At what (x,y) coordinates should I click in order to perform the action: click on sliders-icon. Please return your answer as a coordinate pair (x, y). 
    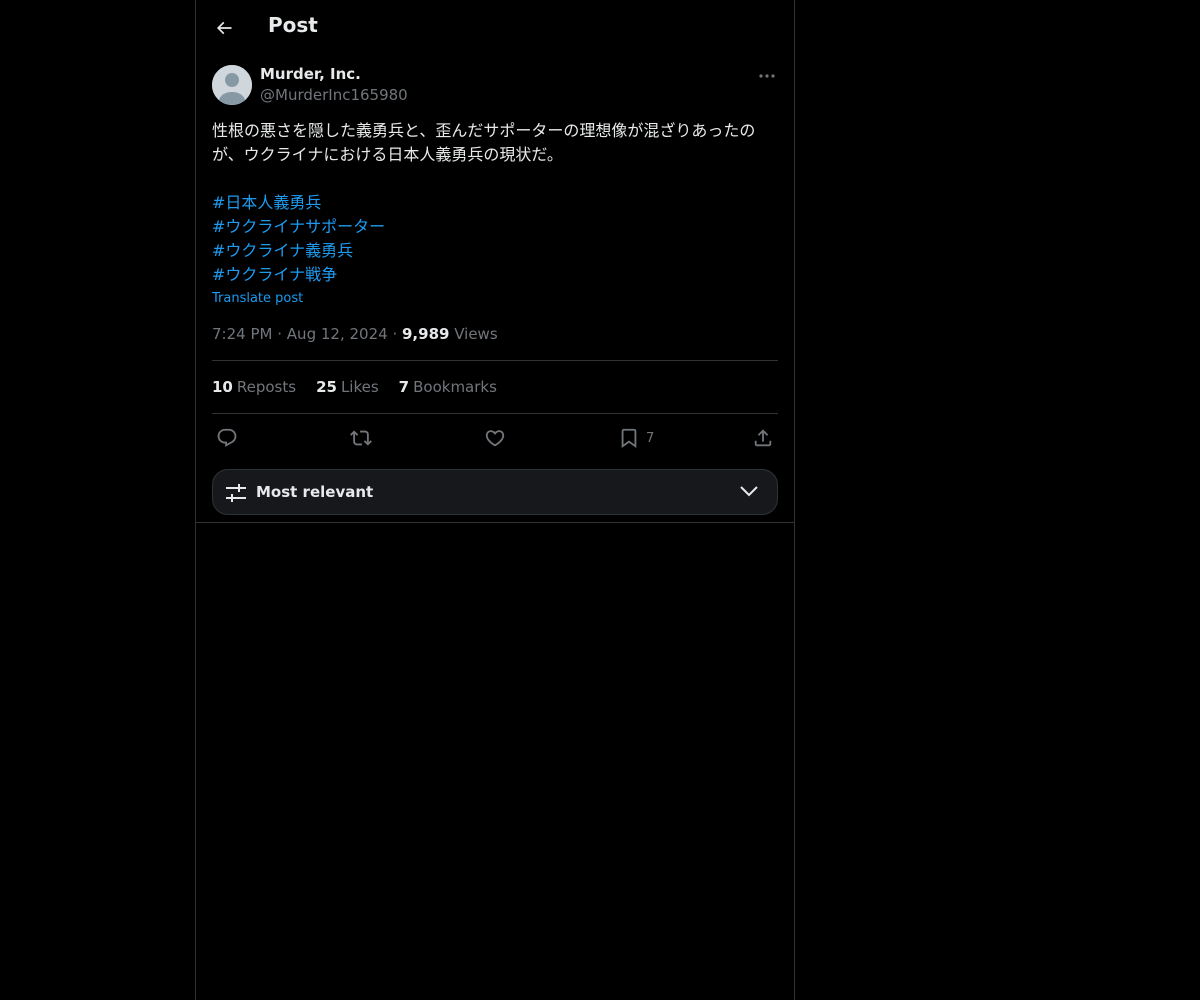
    Looking at the image, I should click on (236, 493).